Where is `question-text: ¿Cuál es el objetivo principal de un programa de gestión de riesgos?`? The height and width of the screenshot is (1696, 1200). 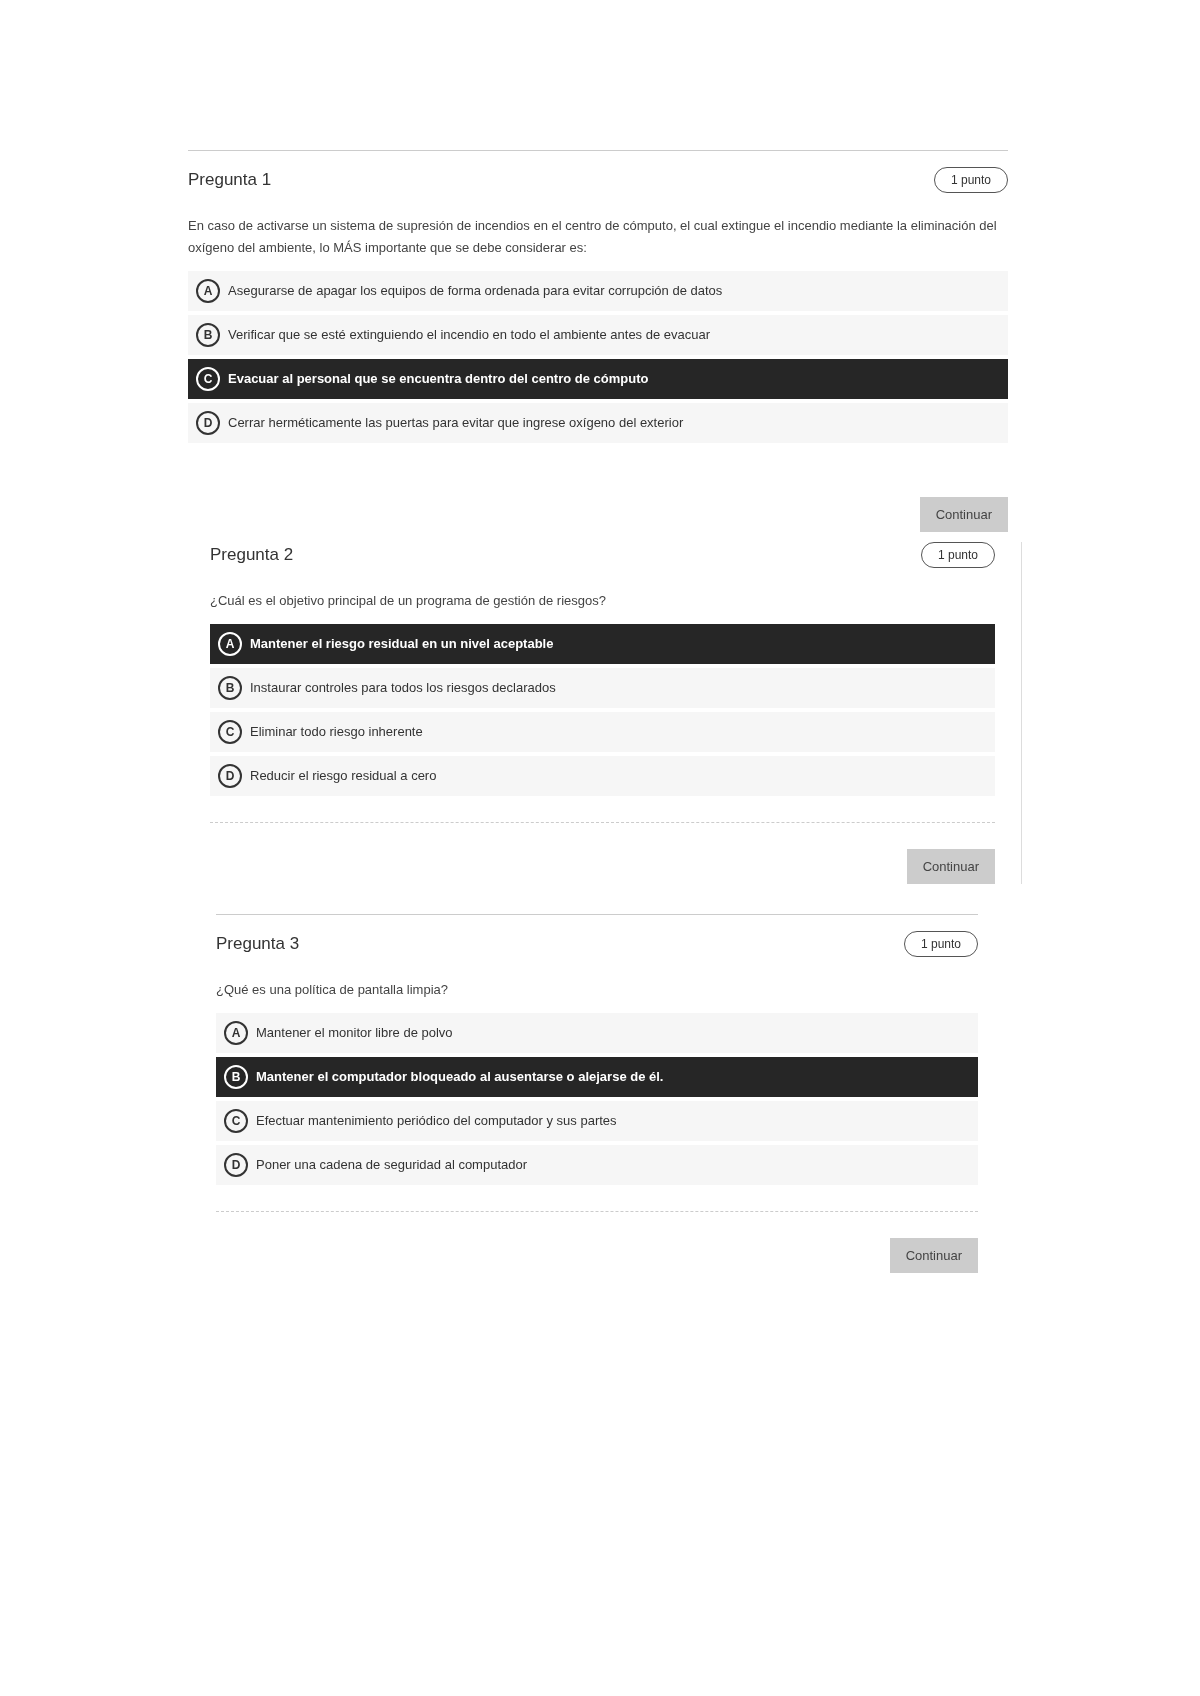 question-text: ¿Cuál es el objetivo principal de un programa de gestión de riesgos? is located at coordinates (408, 601).